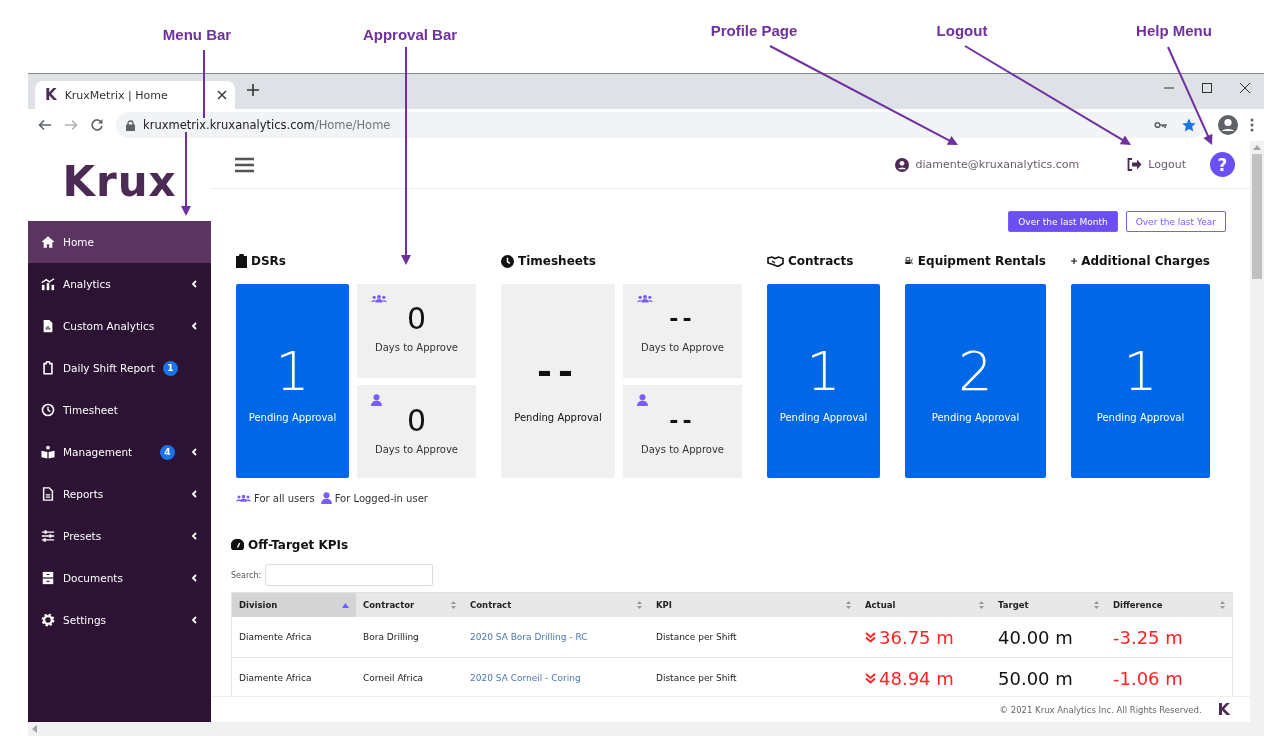  What do you see at coordinates (119, 368) in the screenshot?
I see `sidebar-item: Daily Shift Report 1` at bounding box center [119, 368].